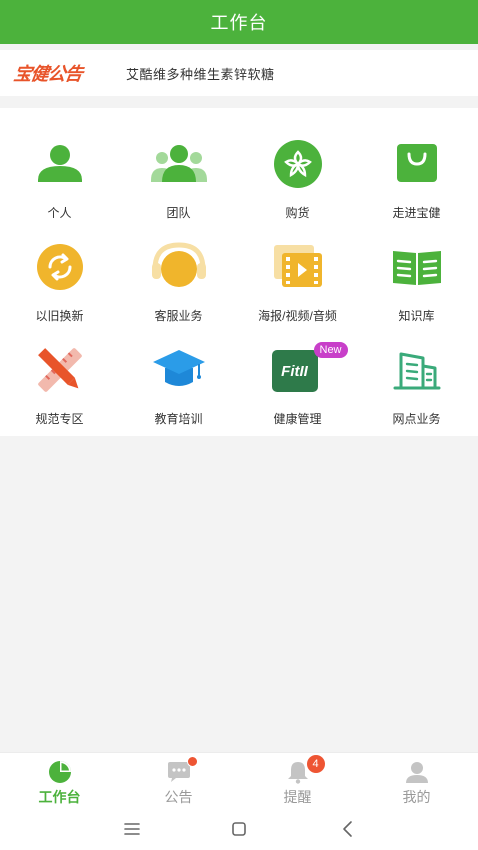 Image resolution: width=478 pixels, height=850 pixels. I want to click on page-title: 工作台, so click(239, 23).